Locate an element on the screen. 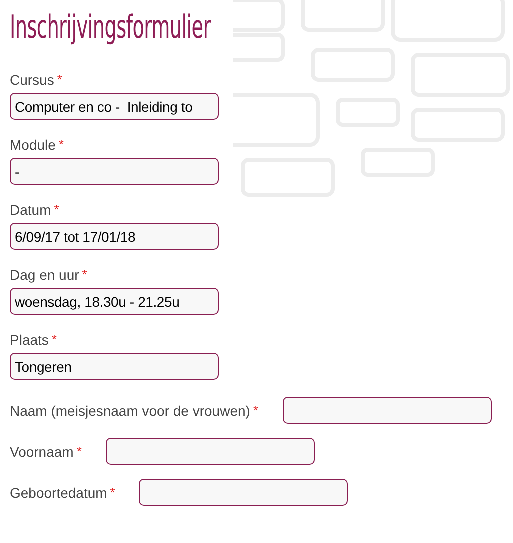  field-label: Cursus is located at coordinates (32, 80).